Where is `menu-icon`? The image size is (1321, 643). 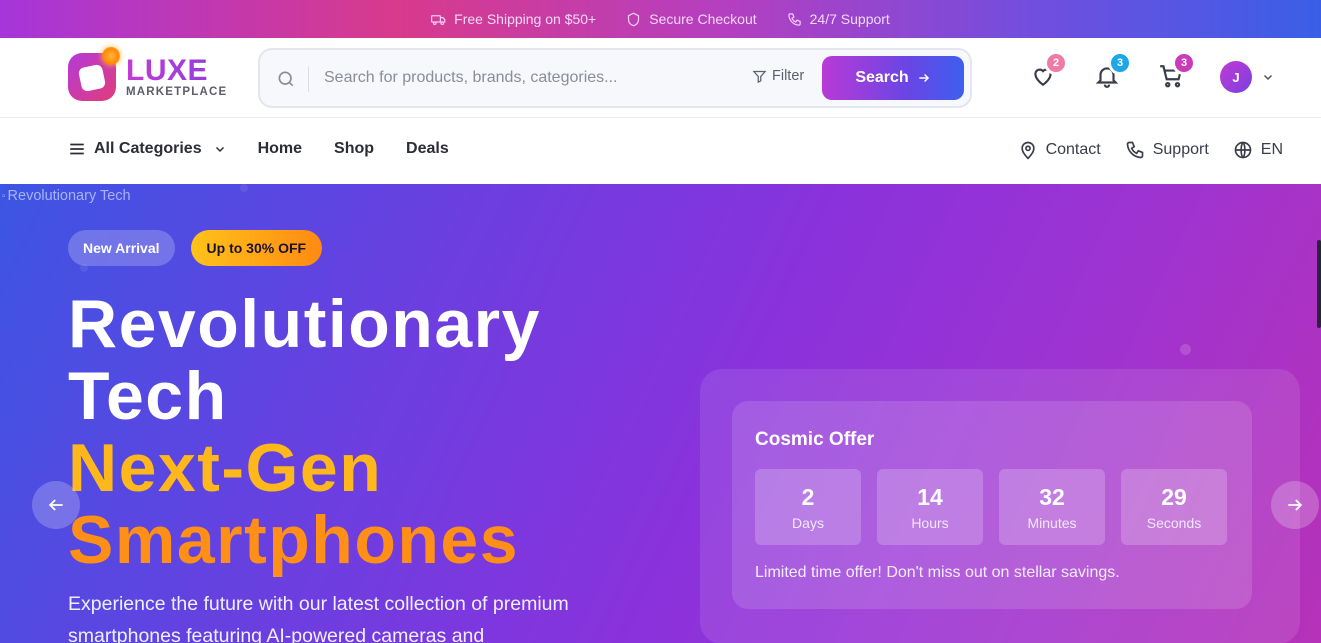 menu-icon is located at coordinates (77, 149).